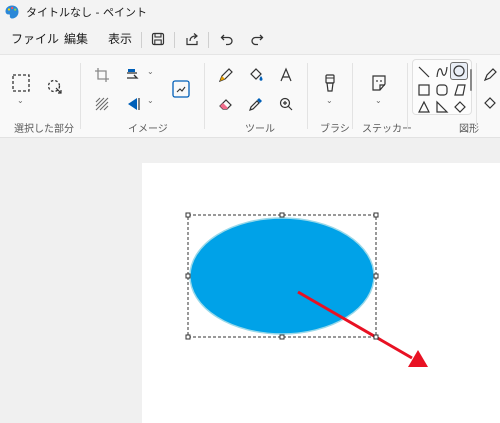 Image resolution: width=500 pixels, height=423 pixels. What do you see at coordinates (282, 276) in the screenshot?
I see `blue-ellipse` at bounding box center [282, 276].